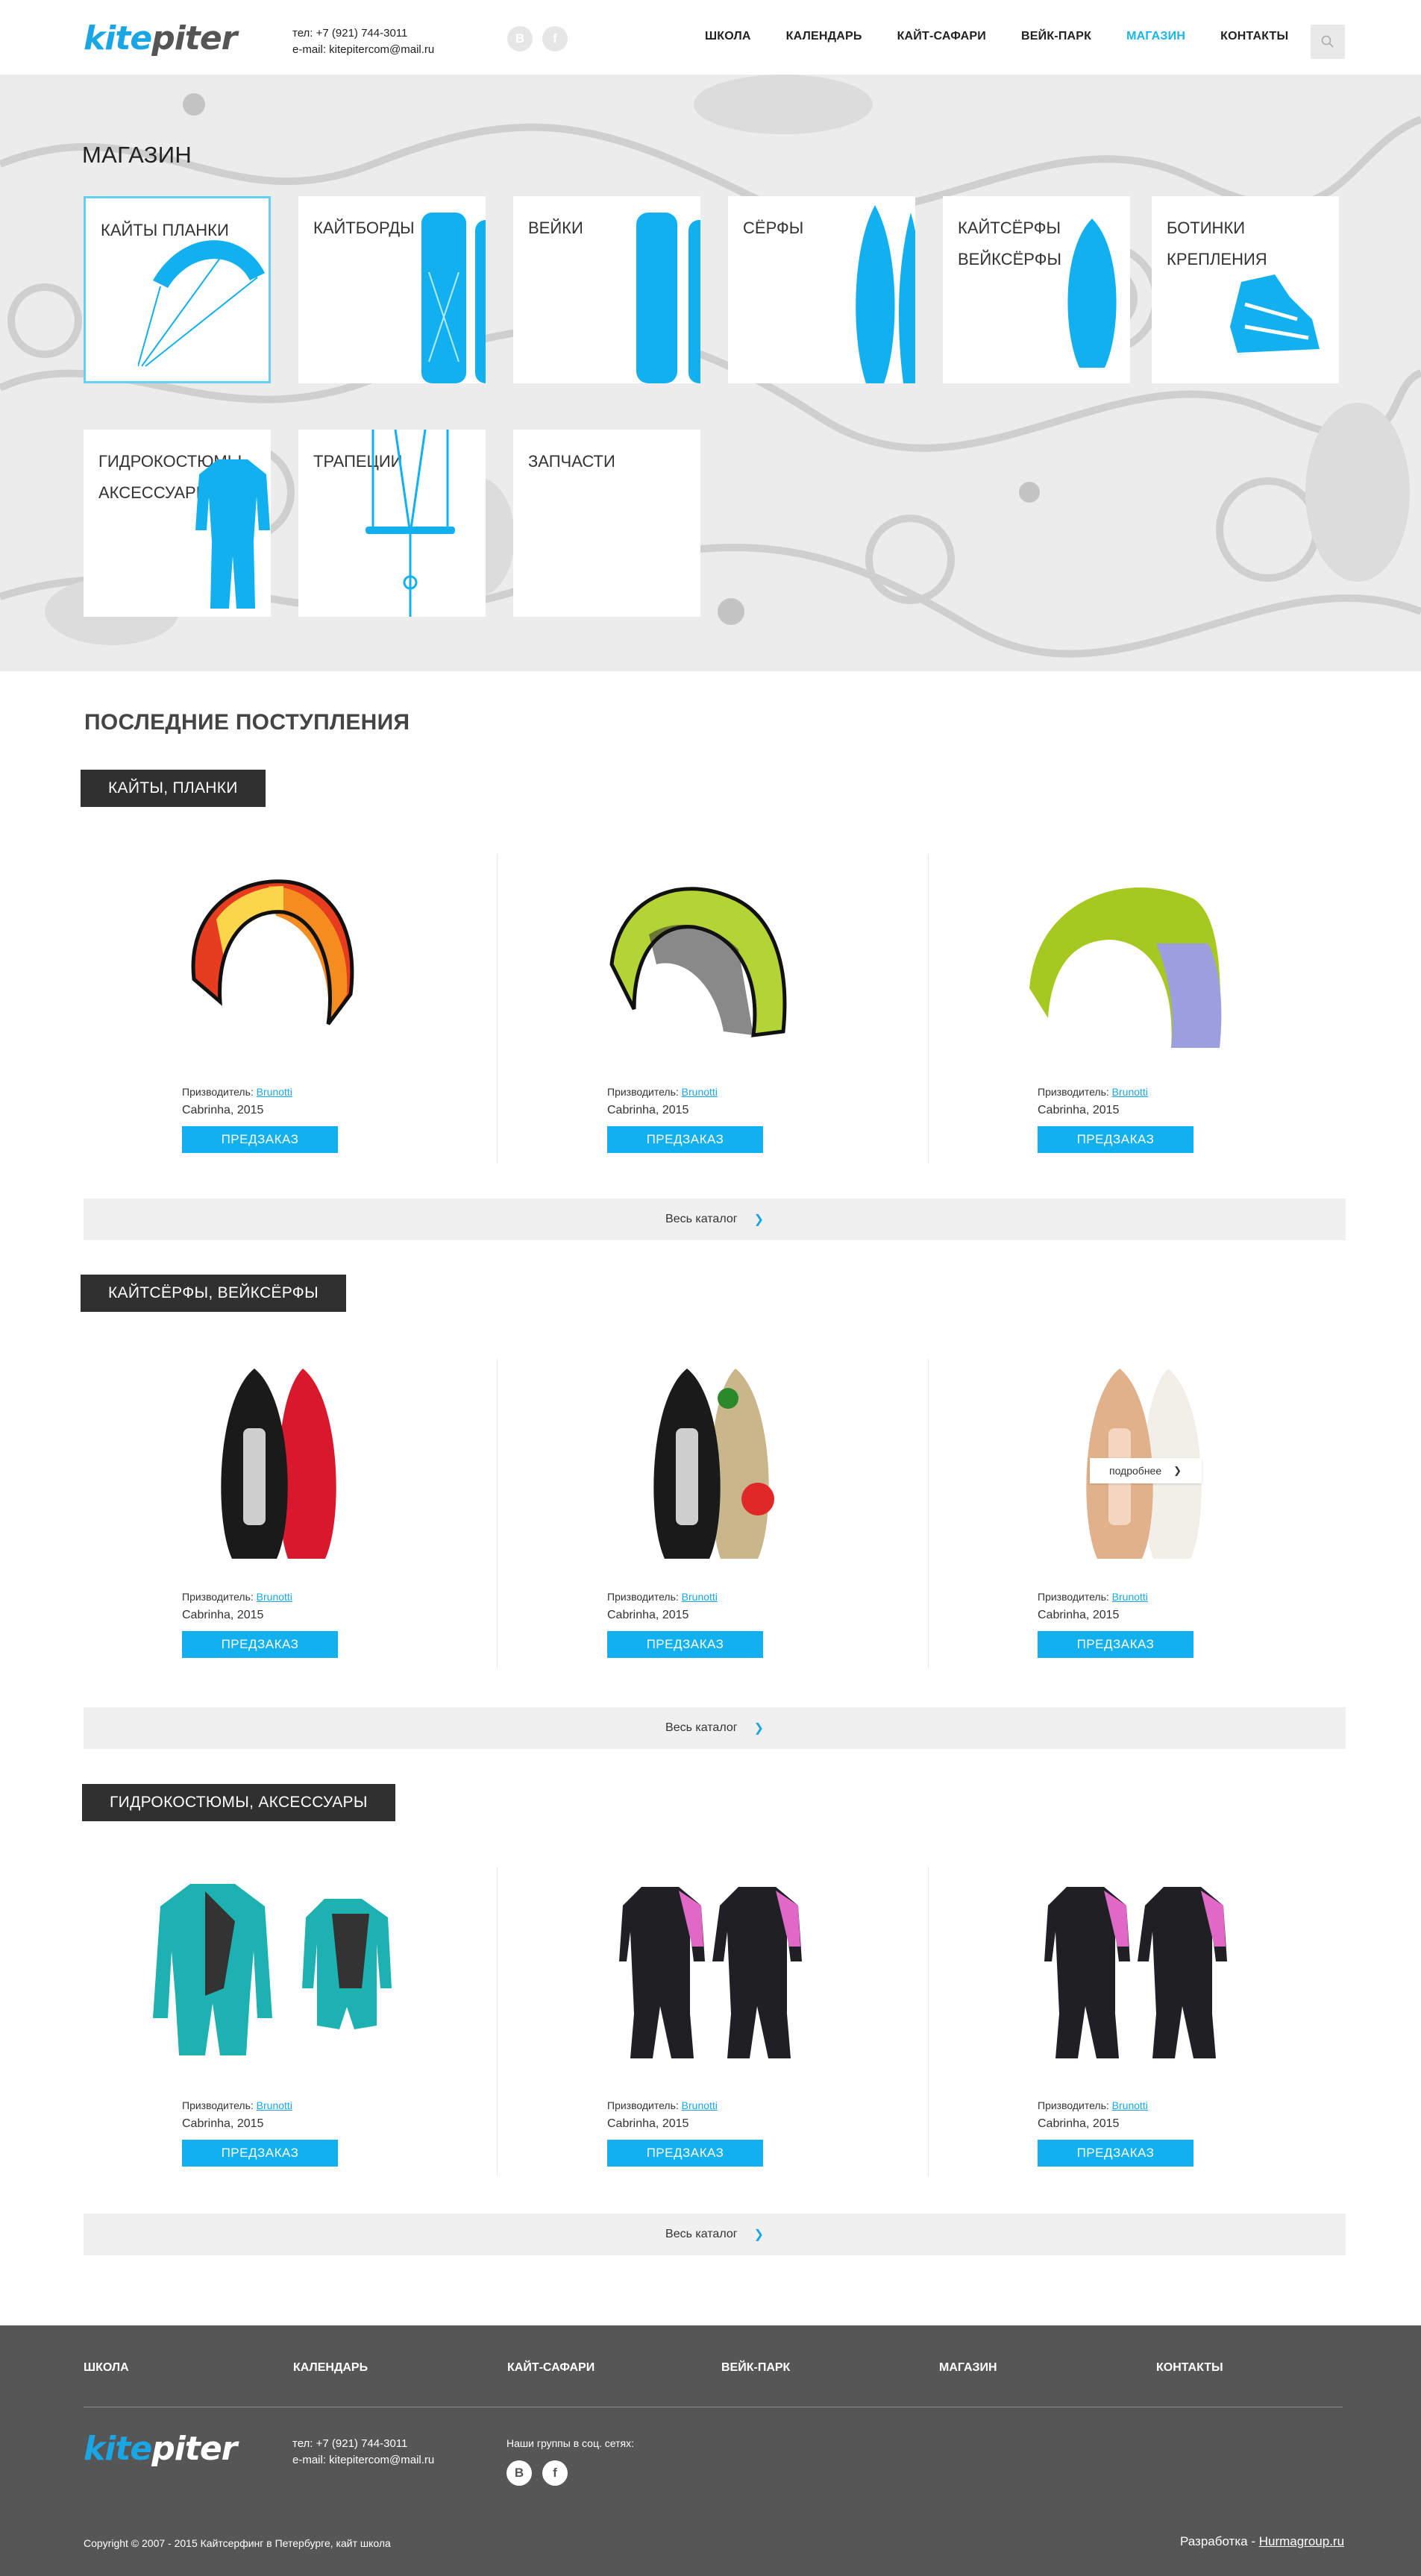 This screenshot has width=1421, height=2576. I want to click on footer-nav-kite-safari: КАЙТ-САФАРИ, so click(551, 2368).